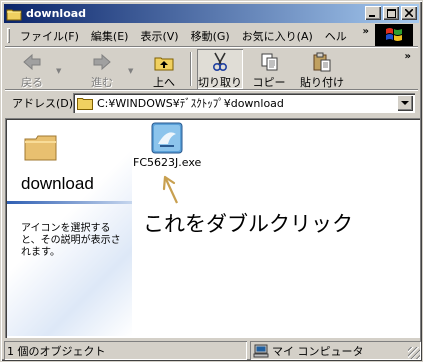 The image size is (423, 362). I want to click on cut-button: 切り取り, so click(220, 69).